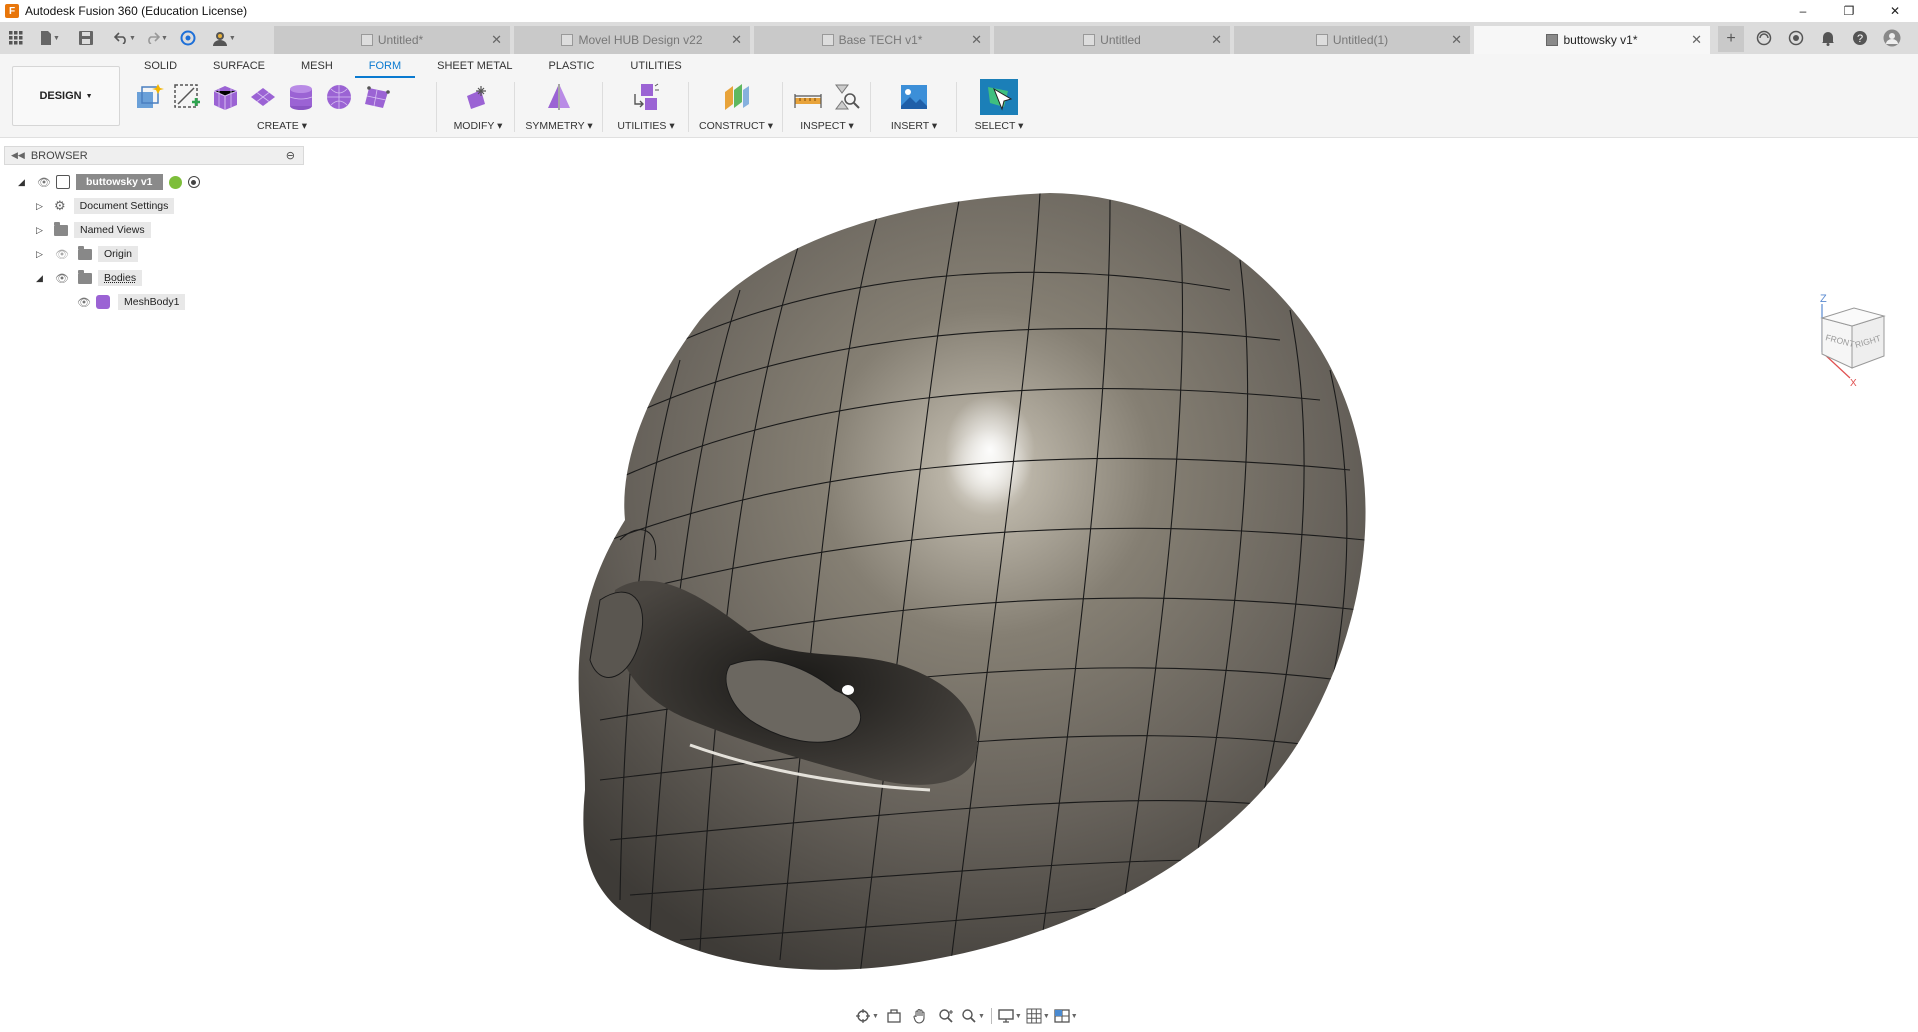 Image resolution: width=1918 pixels, height=1032 pixels. I want to click on select-menu-button: SELECT ▾, so click(999, 126).